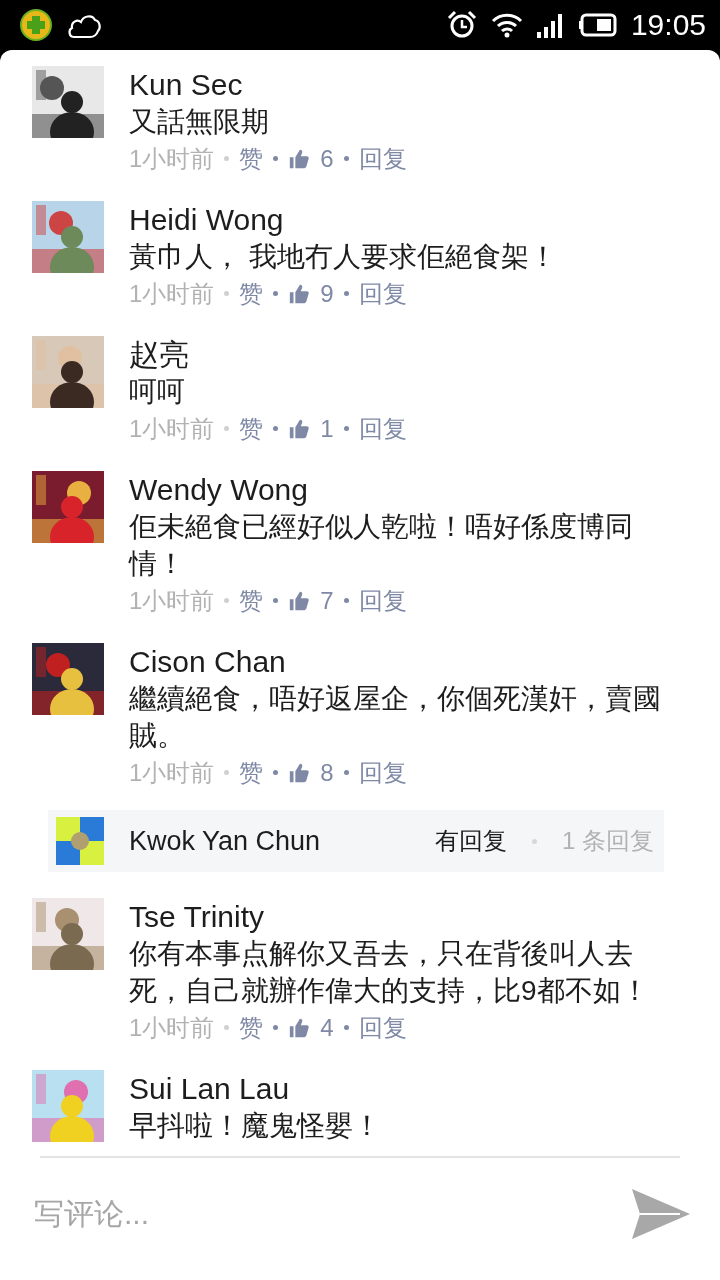 This screenshot has height=1280, width=720. What do you see at coordinates (225, 841) in the screenshot?
I see `replier-name: Kwok Yan Chun` at bounding box center [225, 841].